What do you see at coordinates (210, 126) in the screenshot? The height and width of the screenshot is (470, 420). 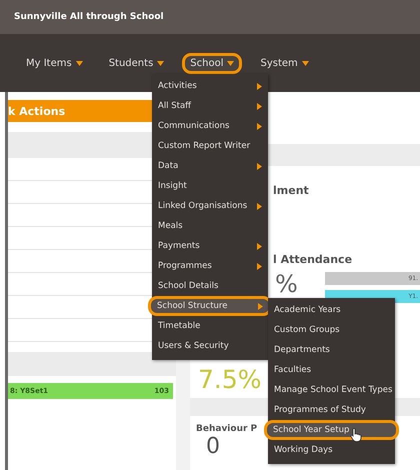 I see `menu-item: Communications` at bounding box center [210, 126].